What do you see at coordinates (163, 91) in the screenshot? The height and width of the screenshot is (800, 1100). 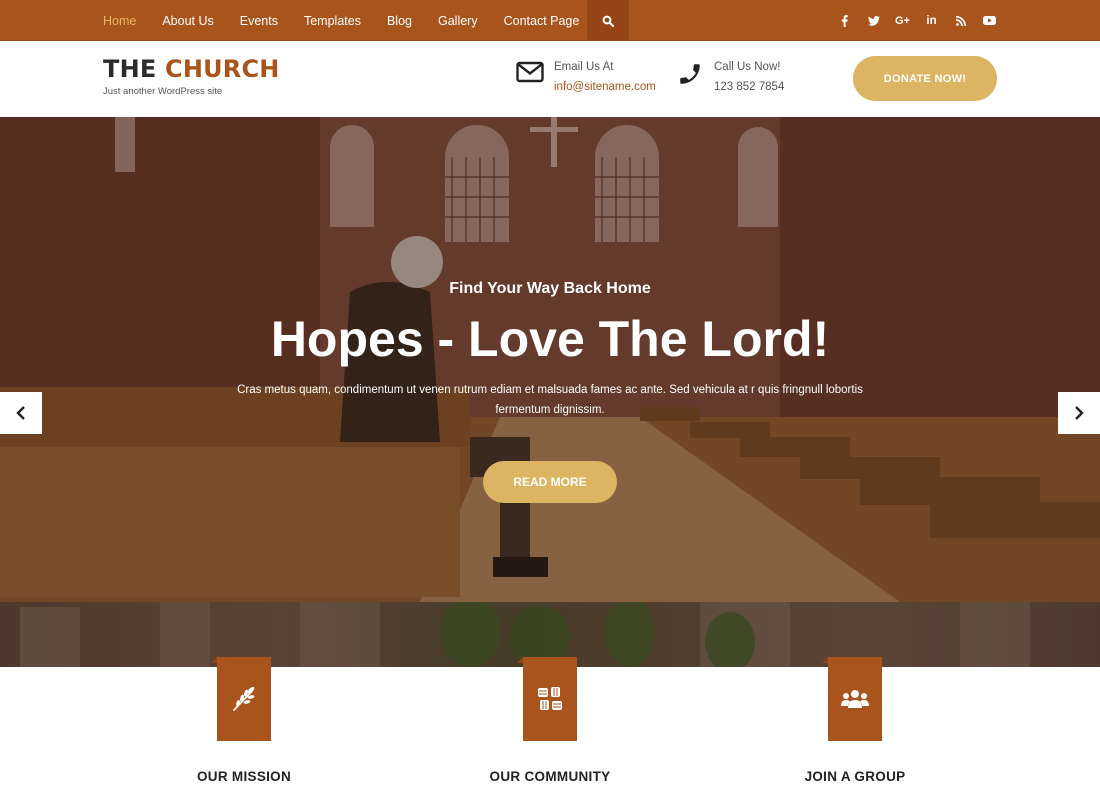 I see `site-tagline: Just another WordPress site` at bounding box center [163, 91].